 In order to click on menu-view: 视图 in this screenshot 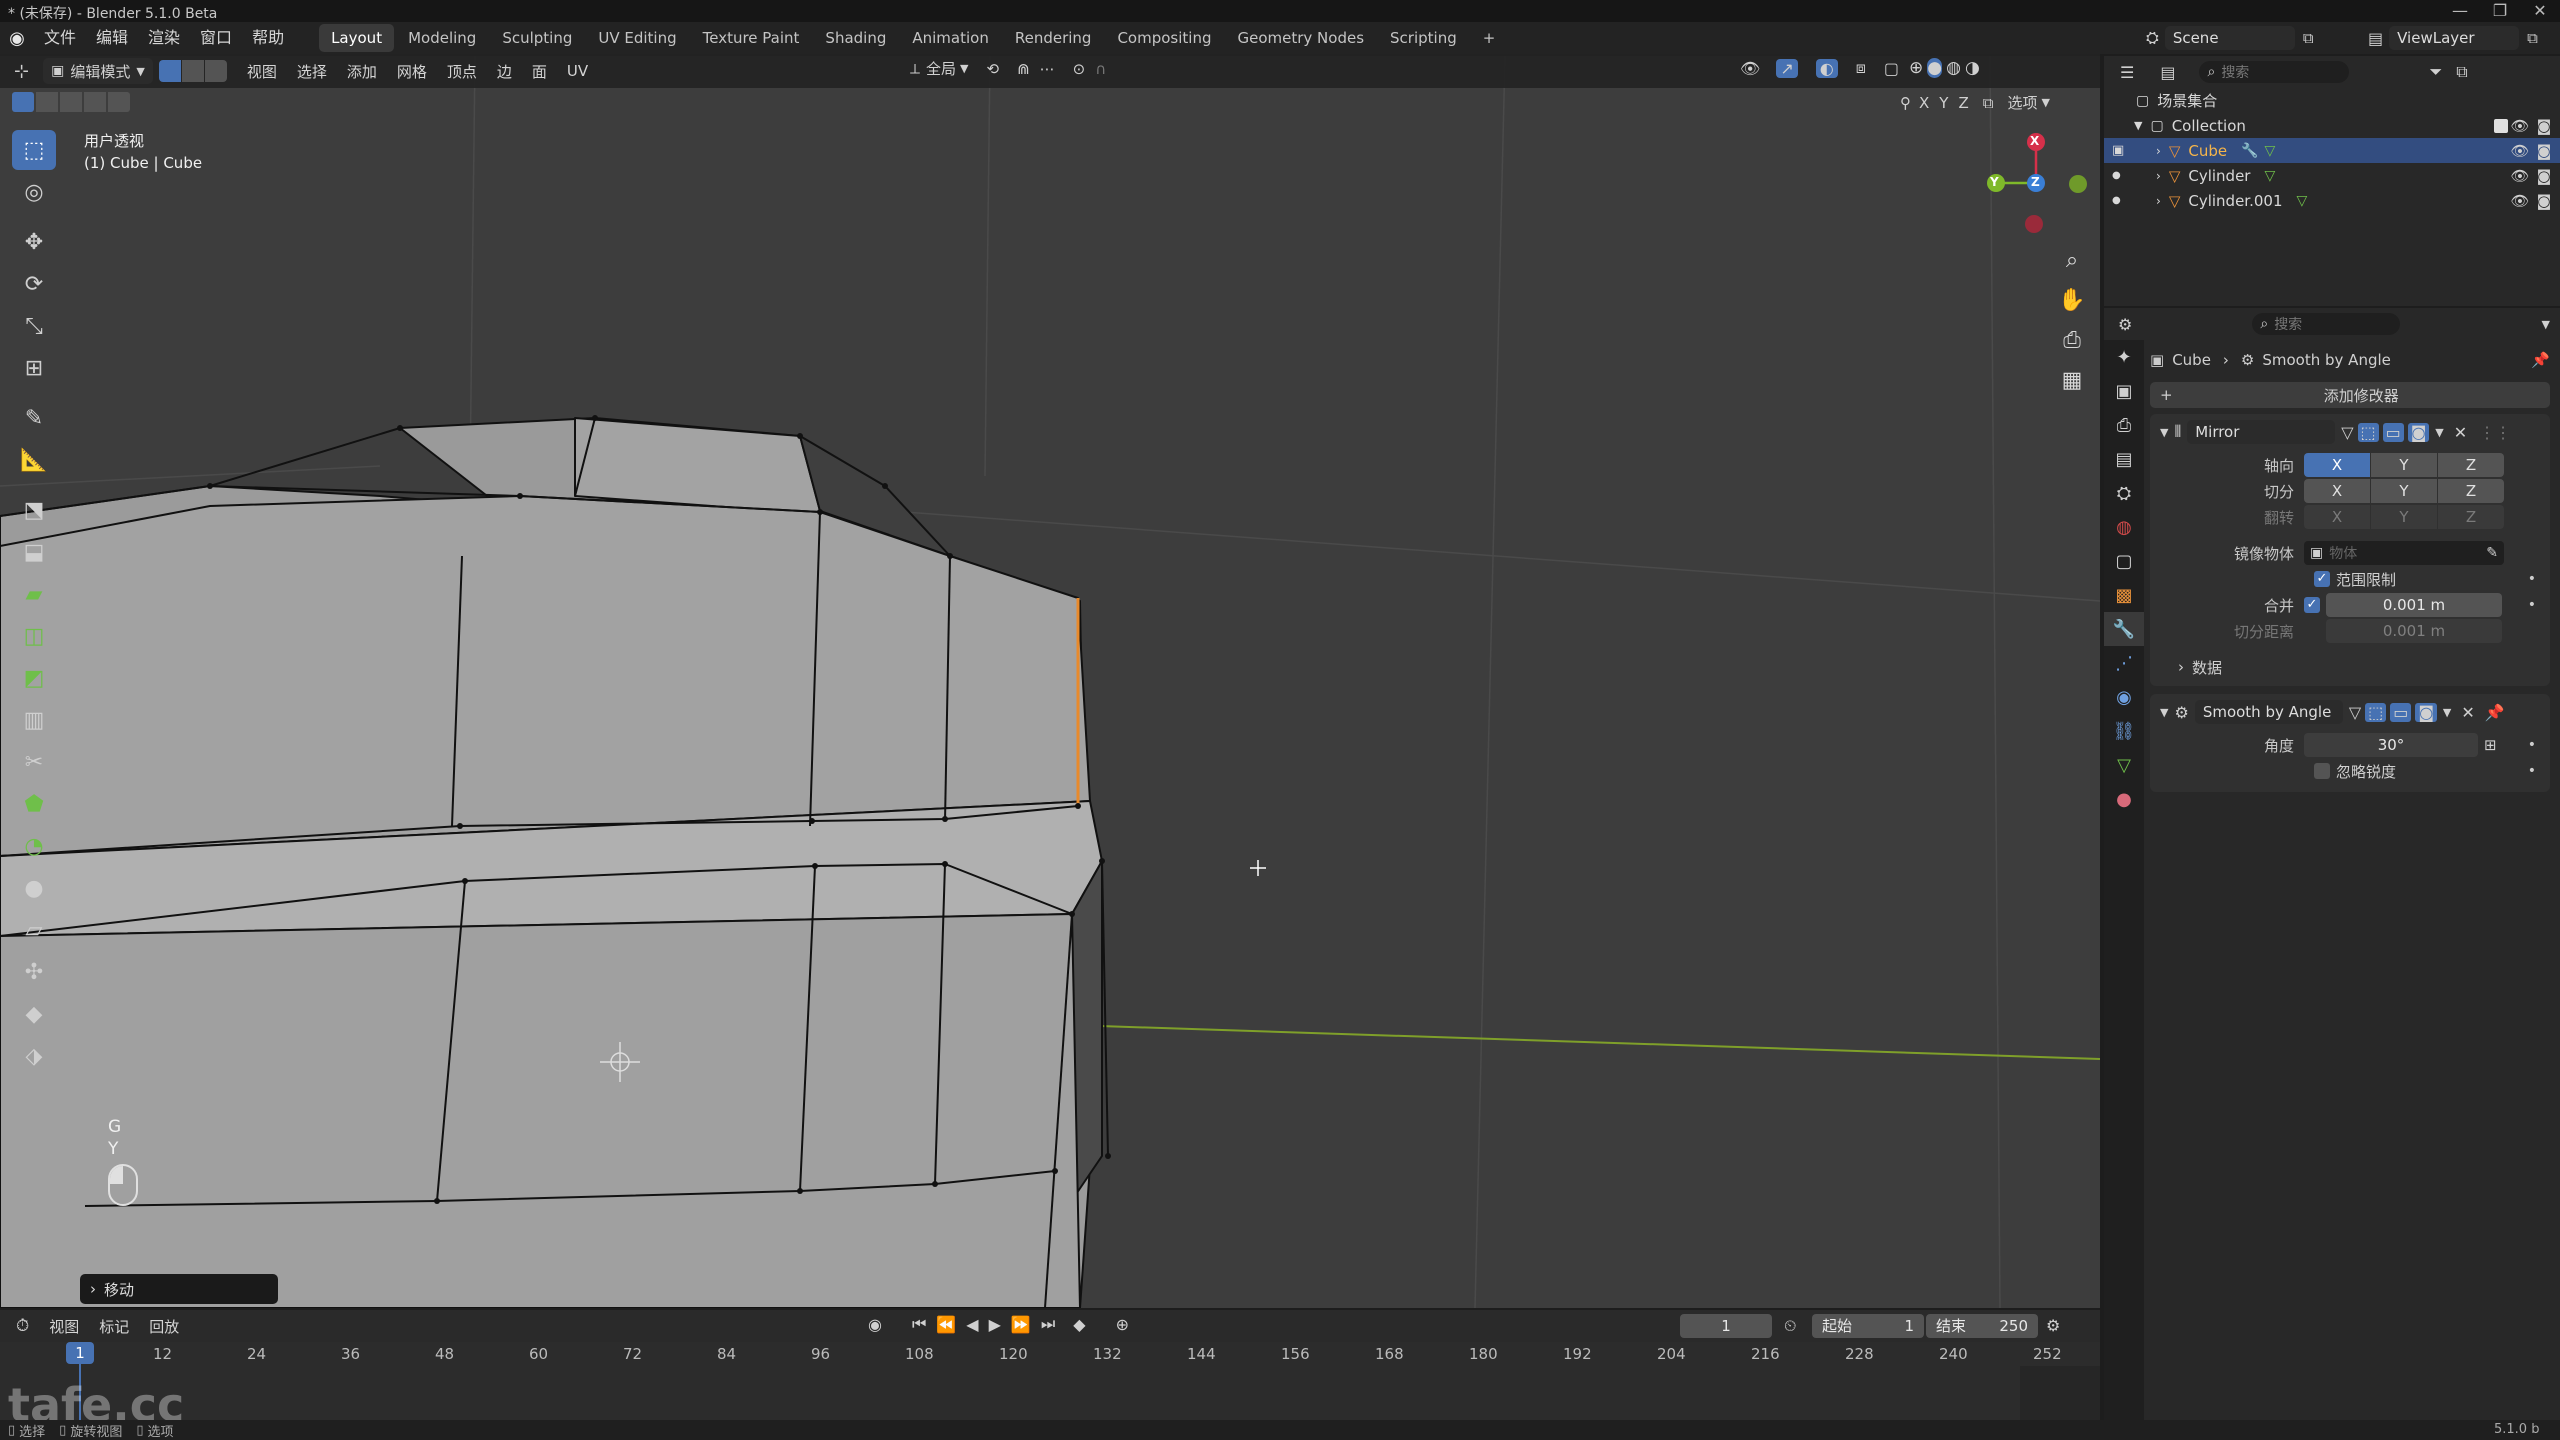, I will do `click(262, 71)`.